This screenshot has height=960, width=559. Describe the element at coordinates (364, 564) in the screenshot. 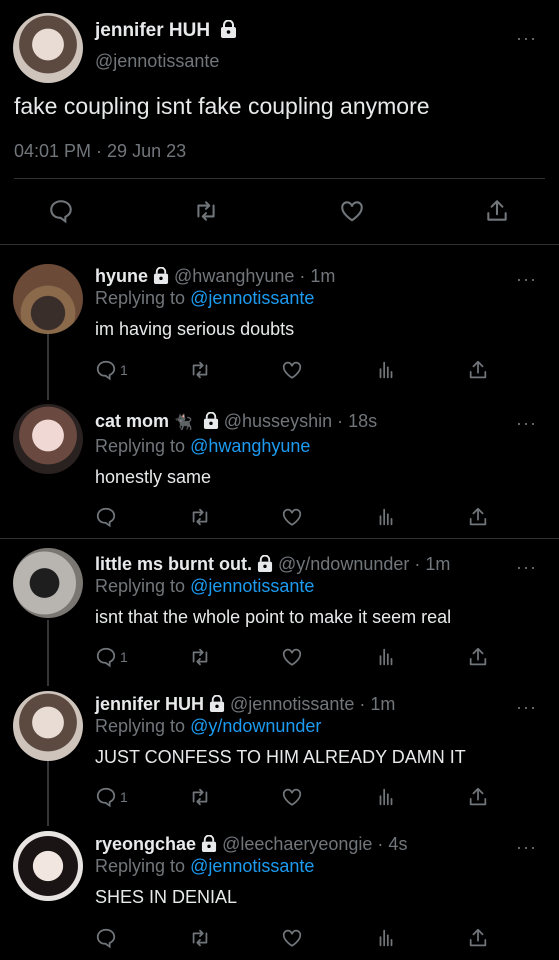

I see `handle: @y/ndownunder · 1m` at that location.